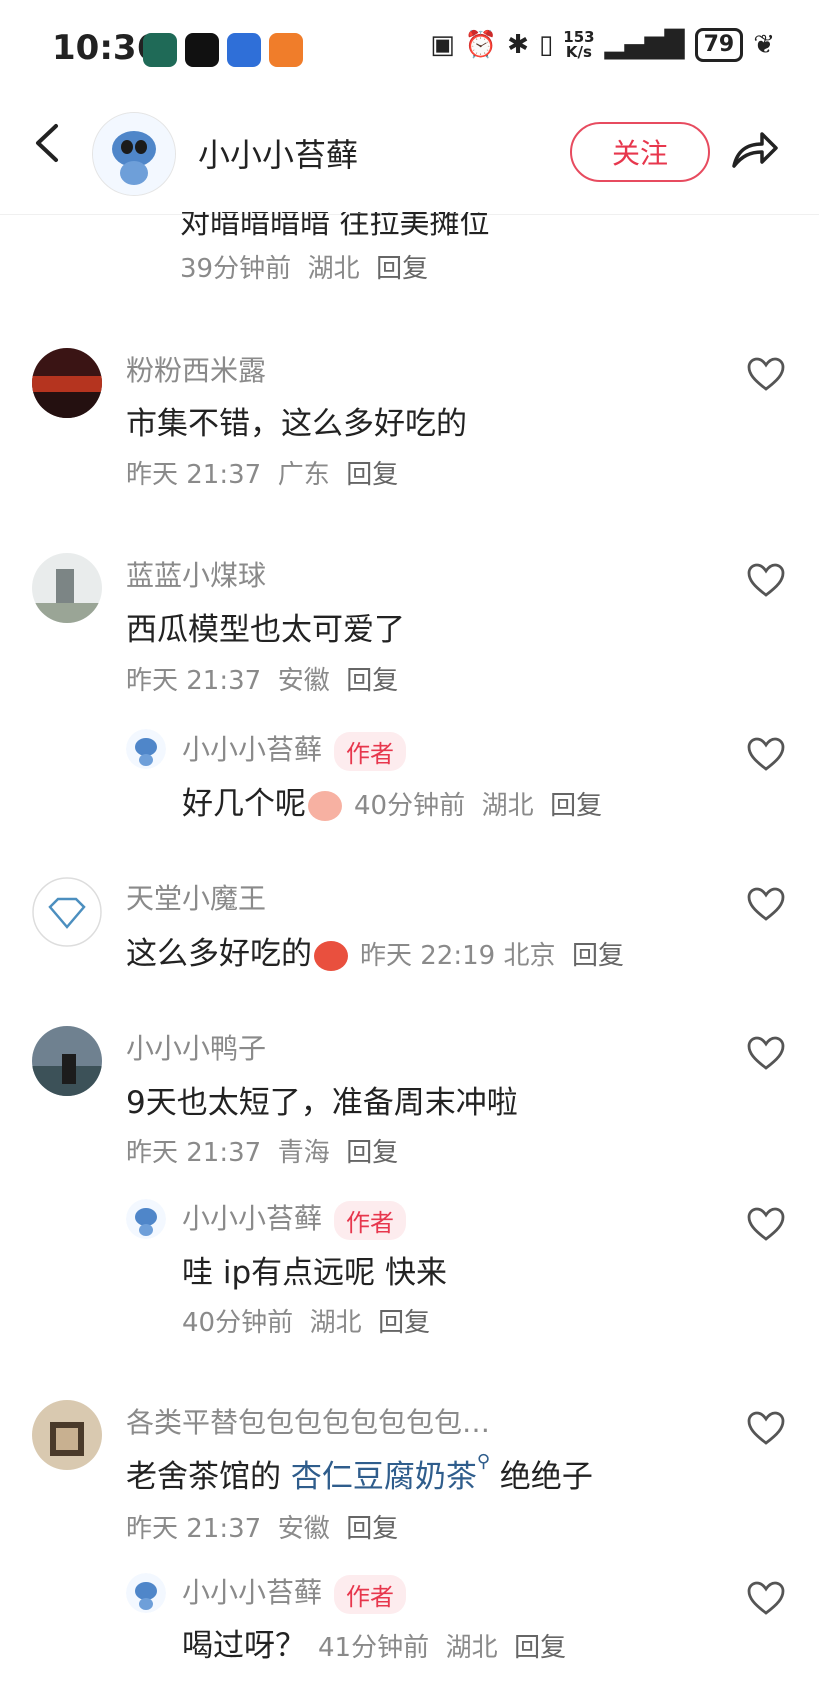 This screenshot has height=1688, width=819. I want to click on page-title: 小小小苔藓, so click(278, 155).